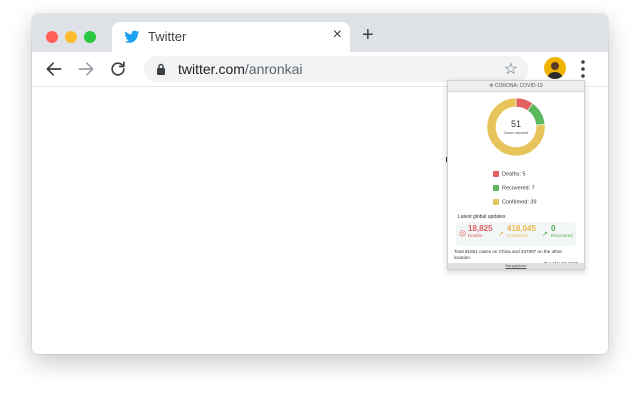 The image size is (640, 400). I want to click on bookmark-star-icon: ☆, so click(511, 69).